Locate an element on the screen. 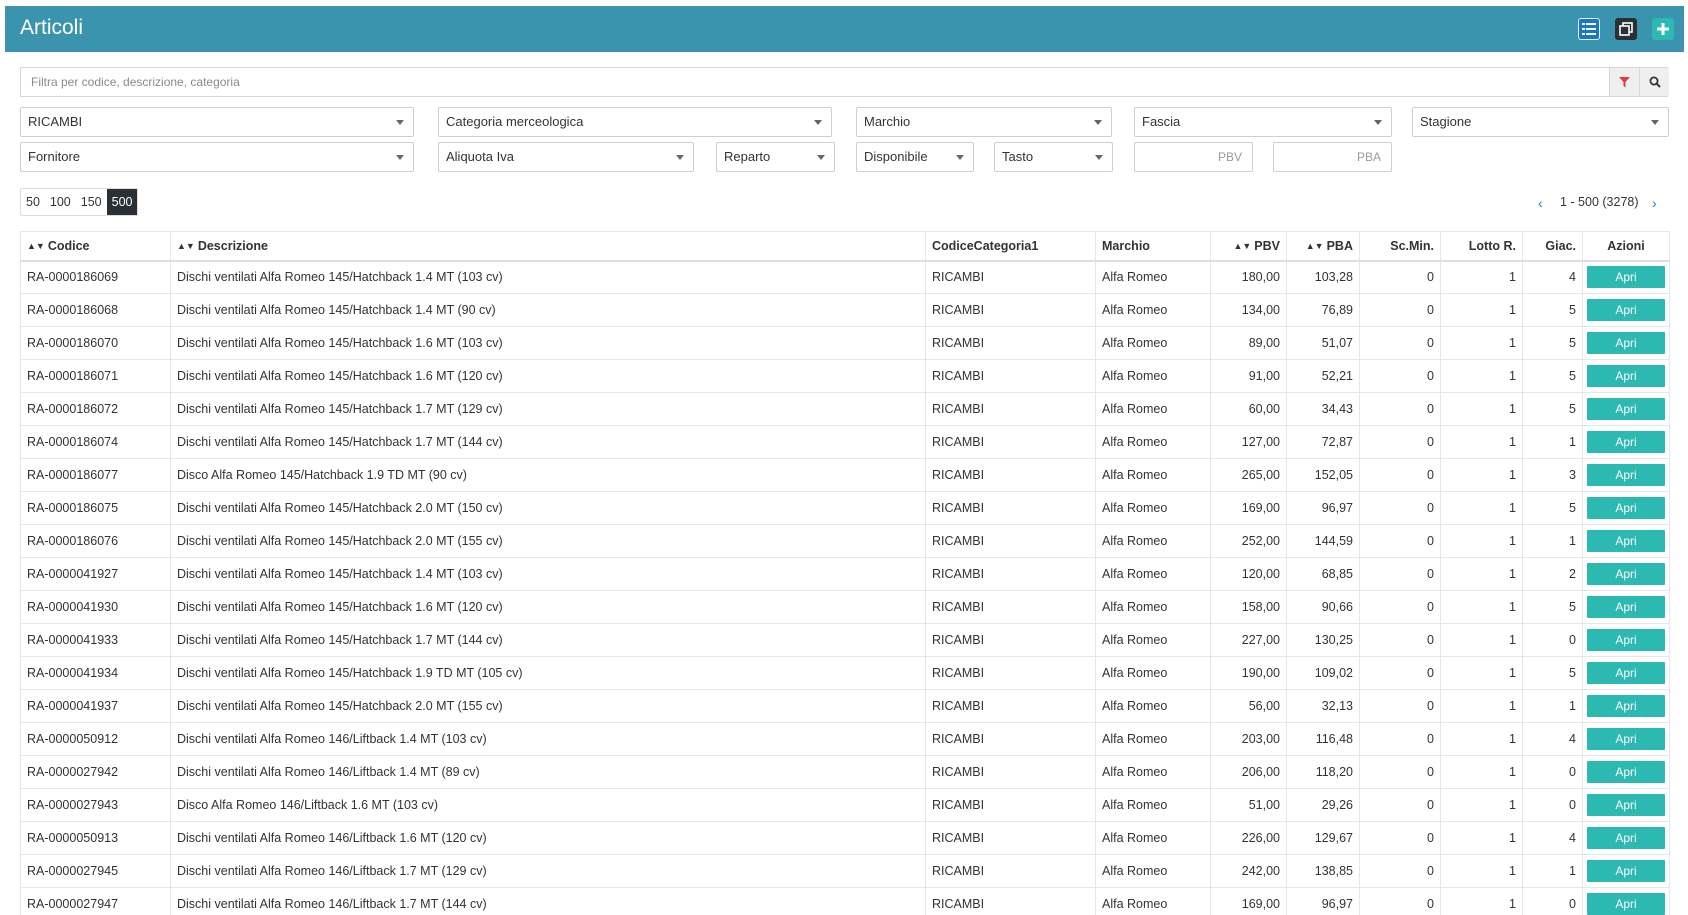 This screenshot has width=1688, height=915. add-button is located at coordinates (1663, 29).